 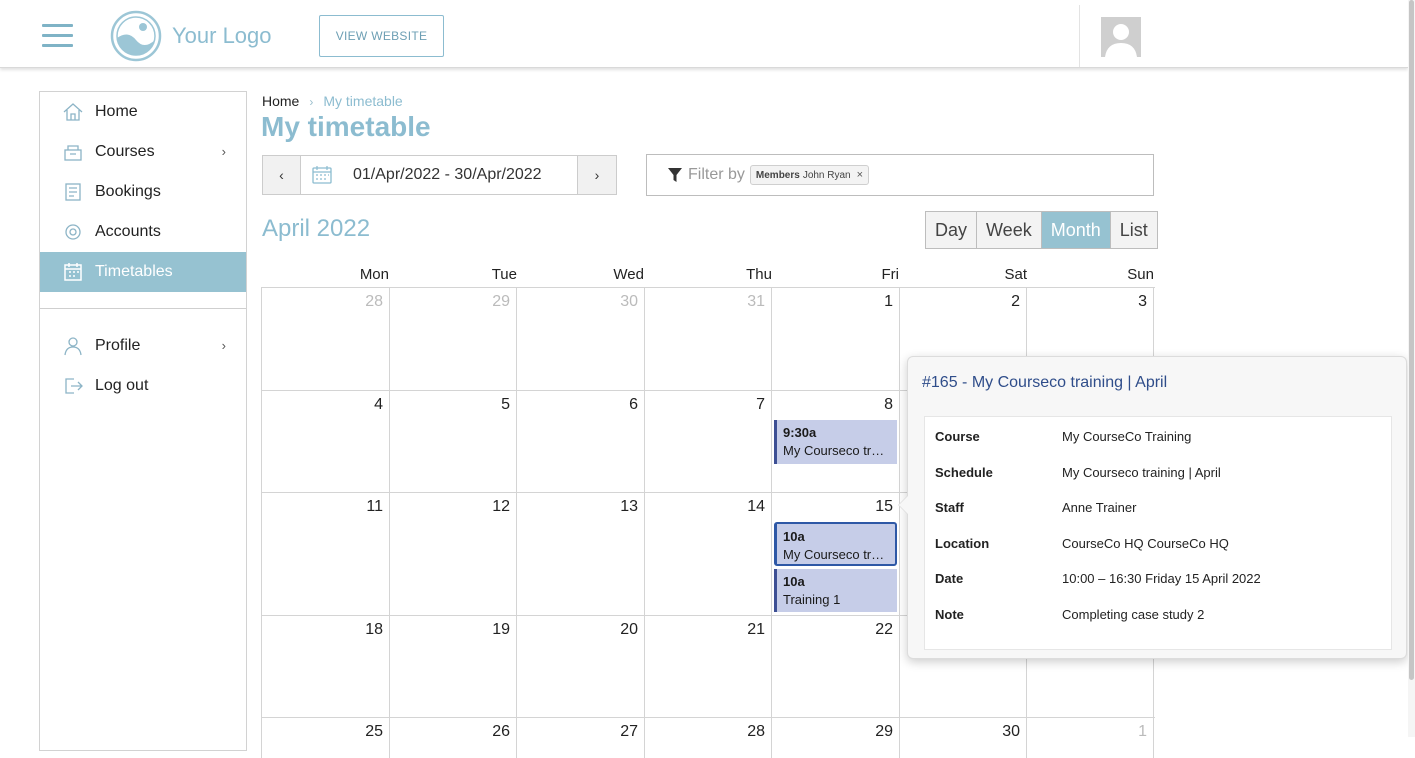 I want to click on filter-input: Filter by Members John Ryan ×, so click(x=900, y=175).